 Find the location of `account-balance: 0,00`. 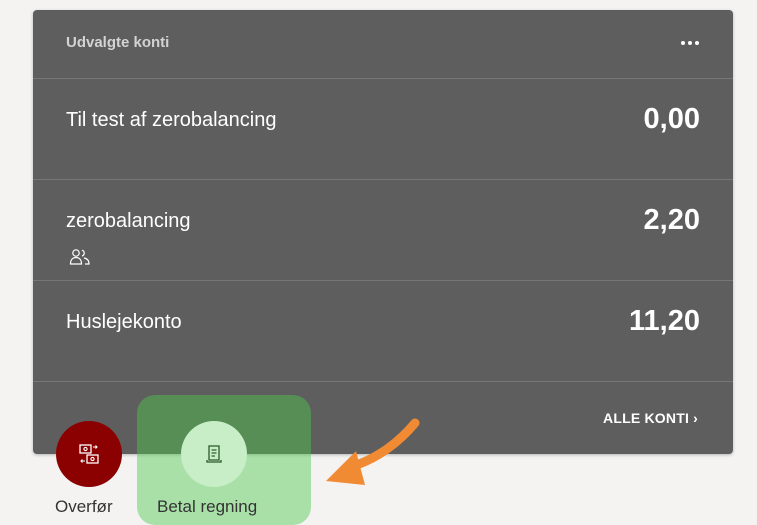

account-balance: 0,00 is located at coordinates (671, 119).